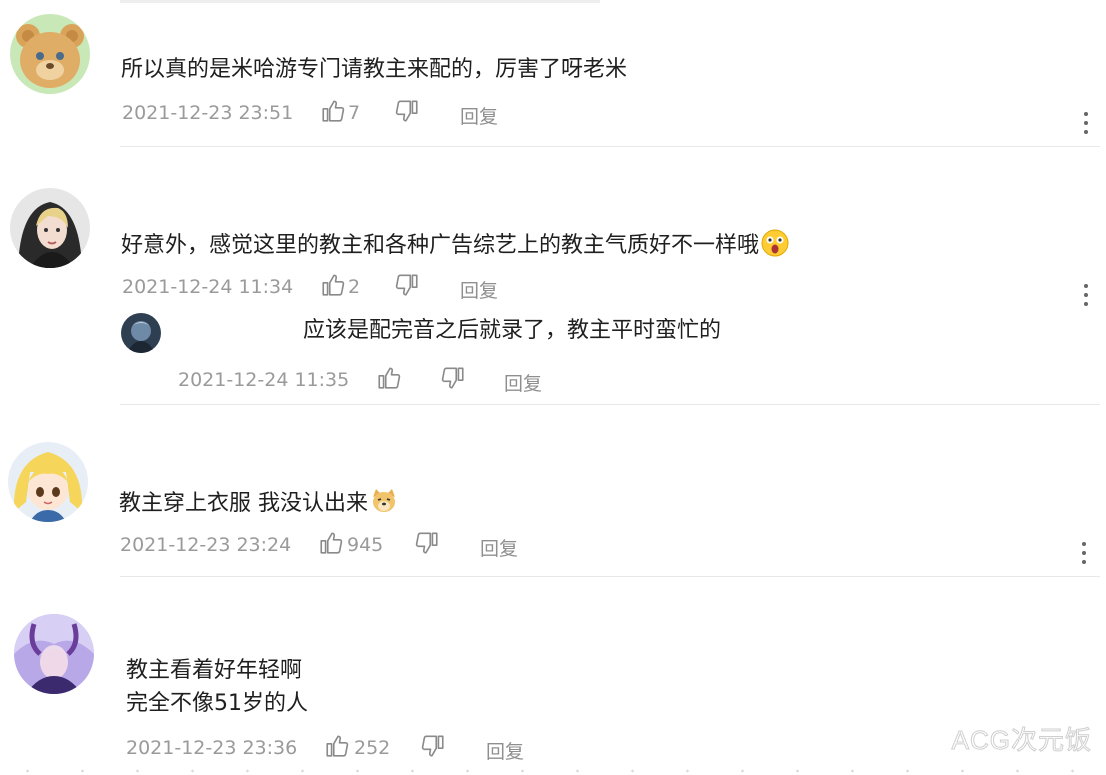  What do you see at coordinates (206, 545) in the screenshot?
I see `comment-timestamp: 2021-12-23 23:24` at bounding box center [206, 545].